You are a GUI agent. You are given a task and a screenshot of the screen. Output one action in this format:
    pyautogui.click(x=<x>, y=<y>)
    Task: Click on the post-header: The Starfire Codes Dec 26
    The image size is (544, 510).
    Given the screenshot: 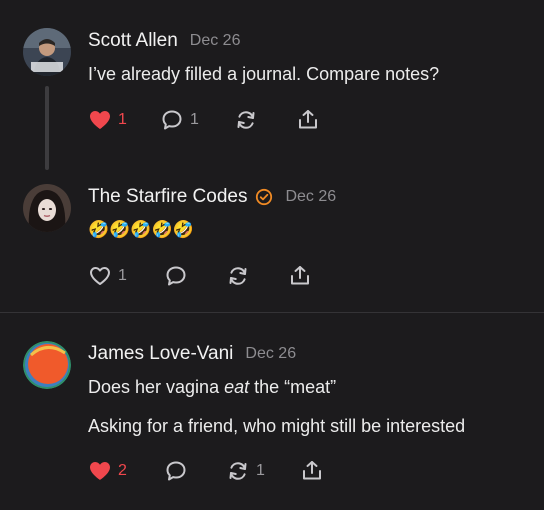 What is the action you would take?
    pyautogui.click(x=212, y=197)
    